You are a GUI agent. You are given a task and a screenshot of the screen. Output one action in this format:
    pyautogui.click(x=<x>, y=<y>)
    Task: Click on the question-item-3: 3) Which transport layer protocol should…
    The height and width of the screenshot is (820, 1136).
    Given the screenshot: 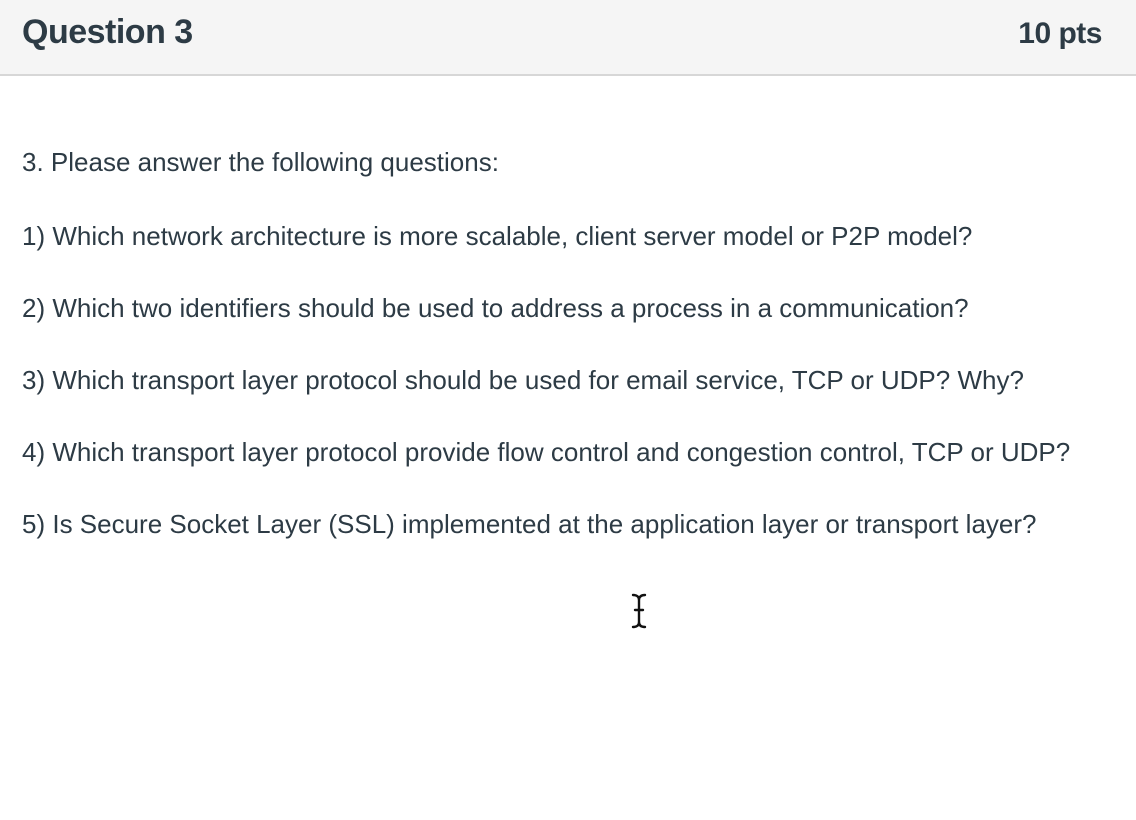 What is the action you would take?
    pyautogui.click(x=523, y=380)
    